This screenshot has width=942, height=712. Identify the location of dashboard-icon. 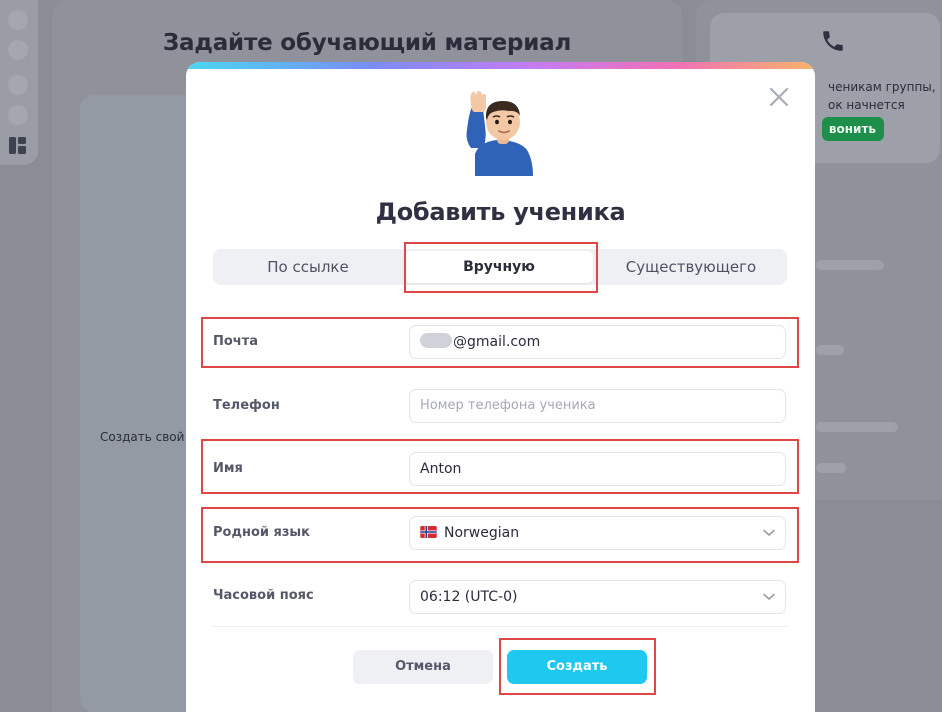
(17, 145).